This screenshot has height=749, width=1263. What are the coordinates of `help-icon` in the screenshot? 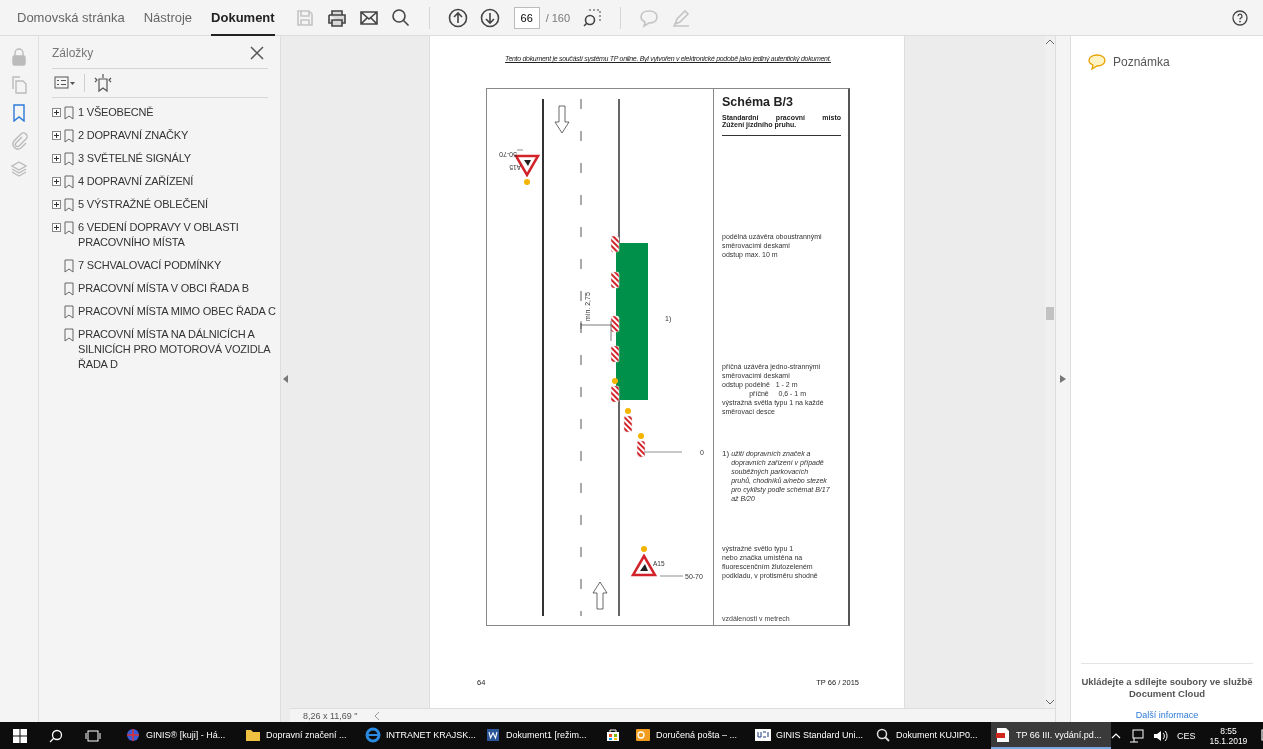 It's located at (1240, 17).